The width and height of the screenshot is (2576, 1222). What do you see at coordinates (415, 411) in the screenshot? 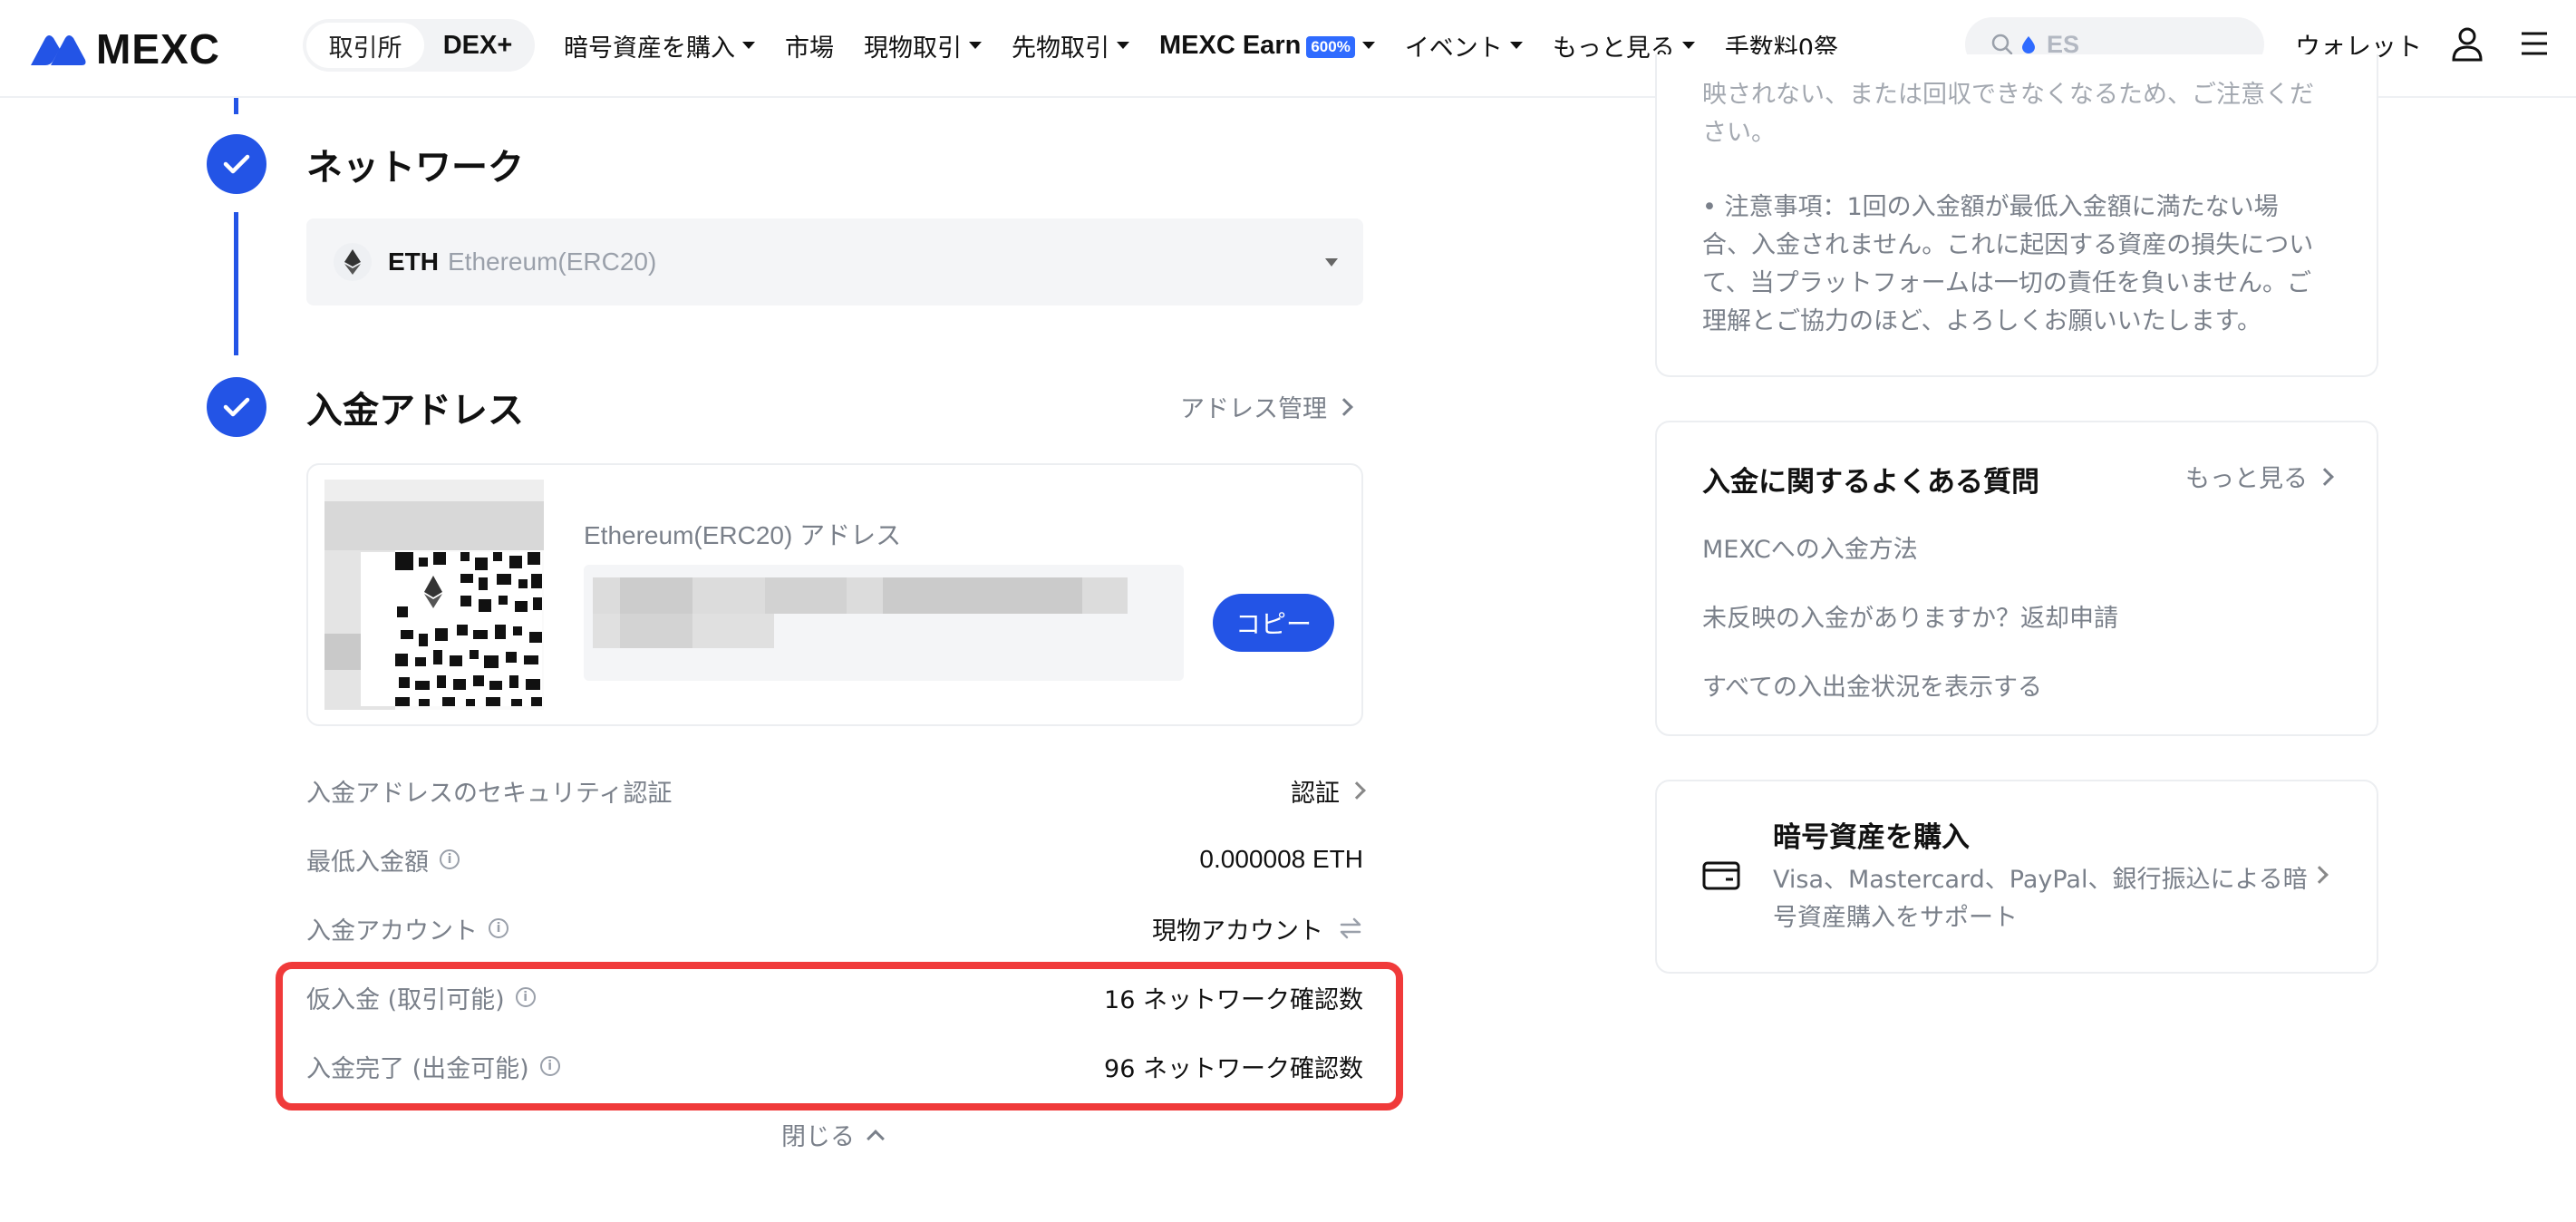
I see `step-address-title: 入金アドレス` at bounding box center [415, 411].